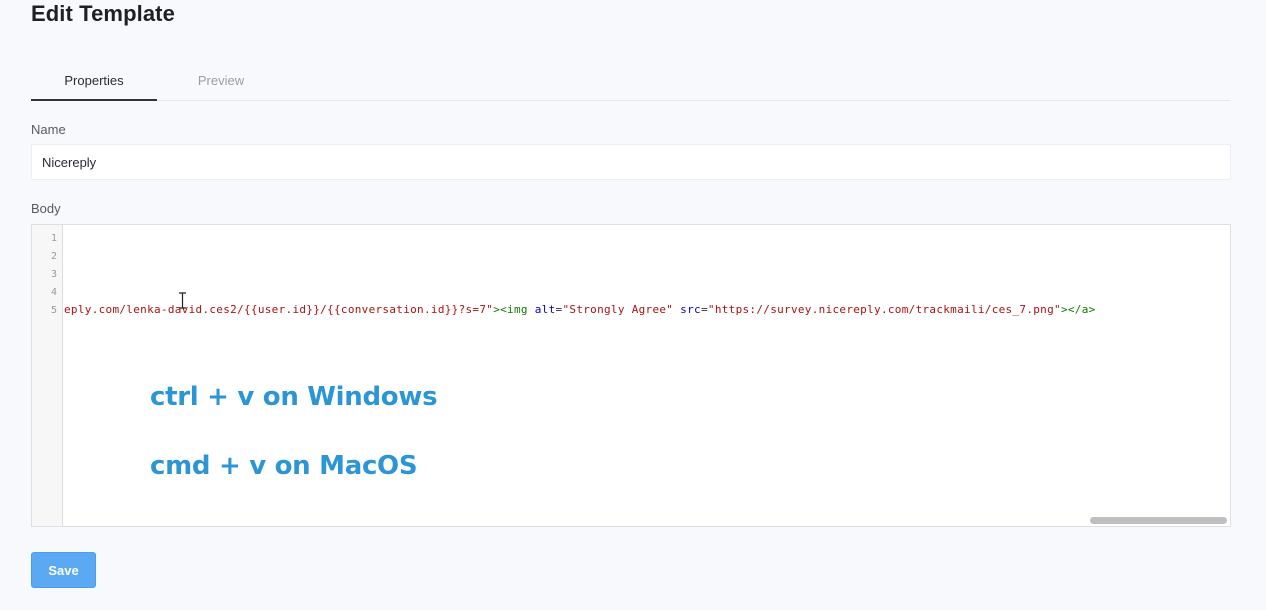 This screenshot has width=1266, height=610. Describe the element at coordinates (221, 81) in the screenshot. I see `tab-preview: Preview` at that location.